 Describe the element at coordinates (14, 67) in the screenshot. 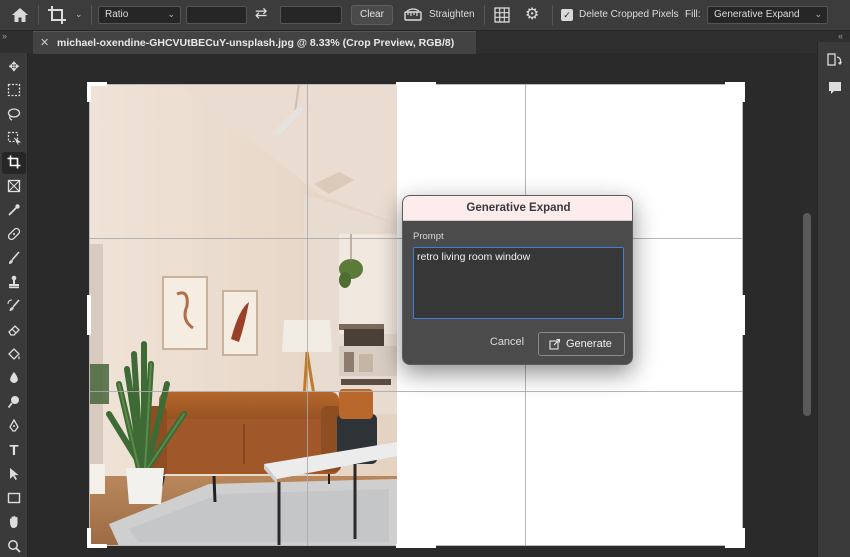

I see `move-tool-icon: ✥` at that location.